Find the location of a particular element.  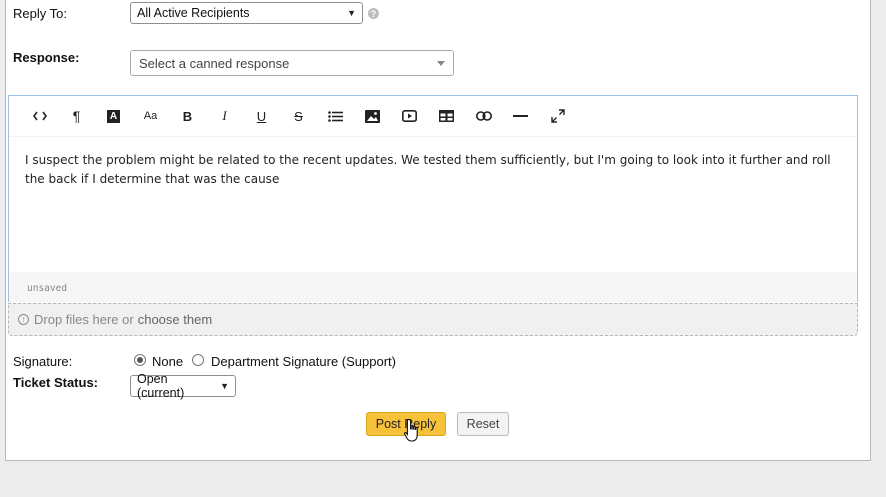

video-icon is located at coordinates (409, 116).